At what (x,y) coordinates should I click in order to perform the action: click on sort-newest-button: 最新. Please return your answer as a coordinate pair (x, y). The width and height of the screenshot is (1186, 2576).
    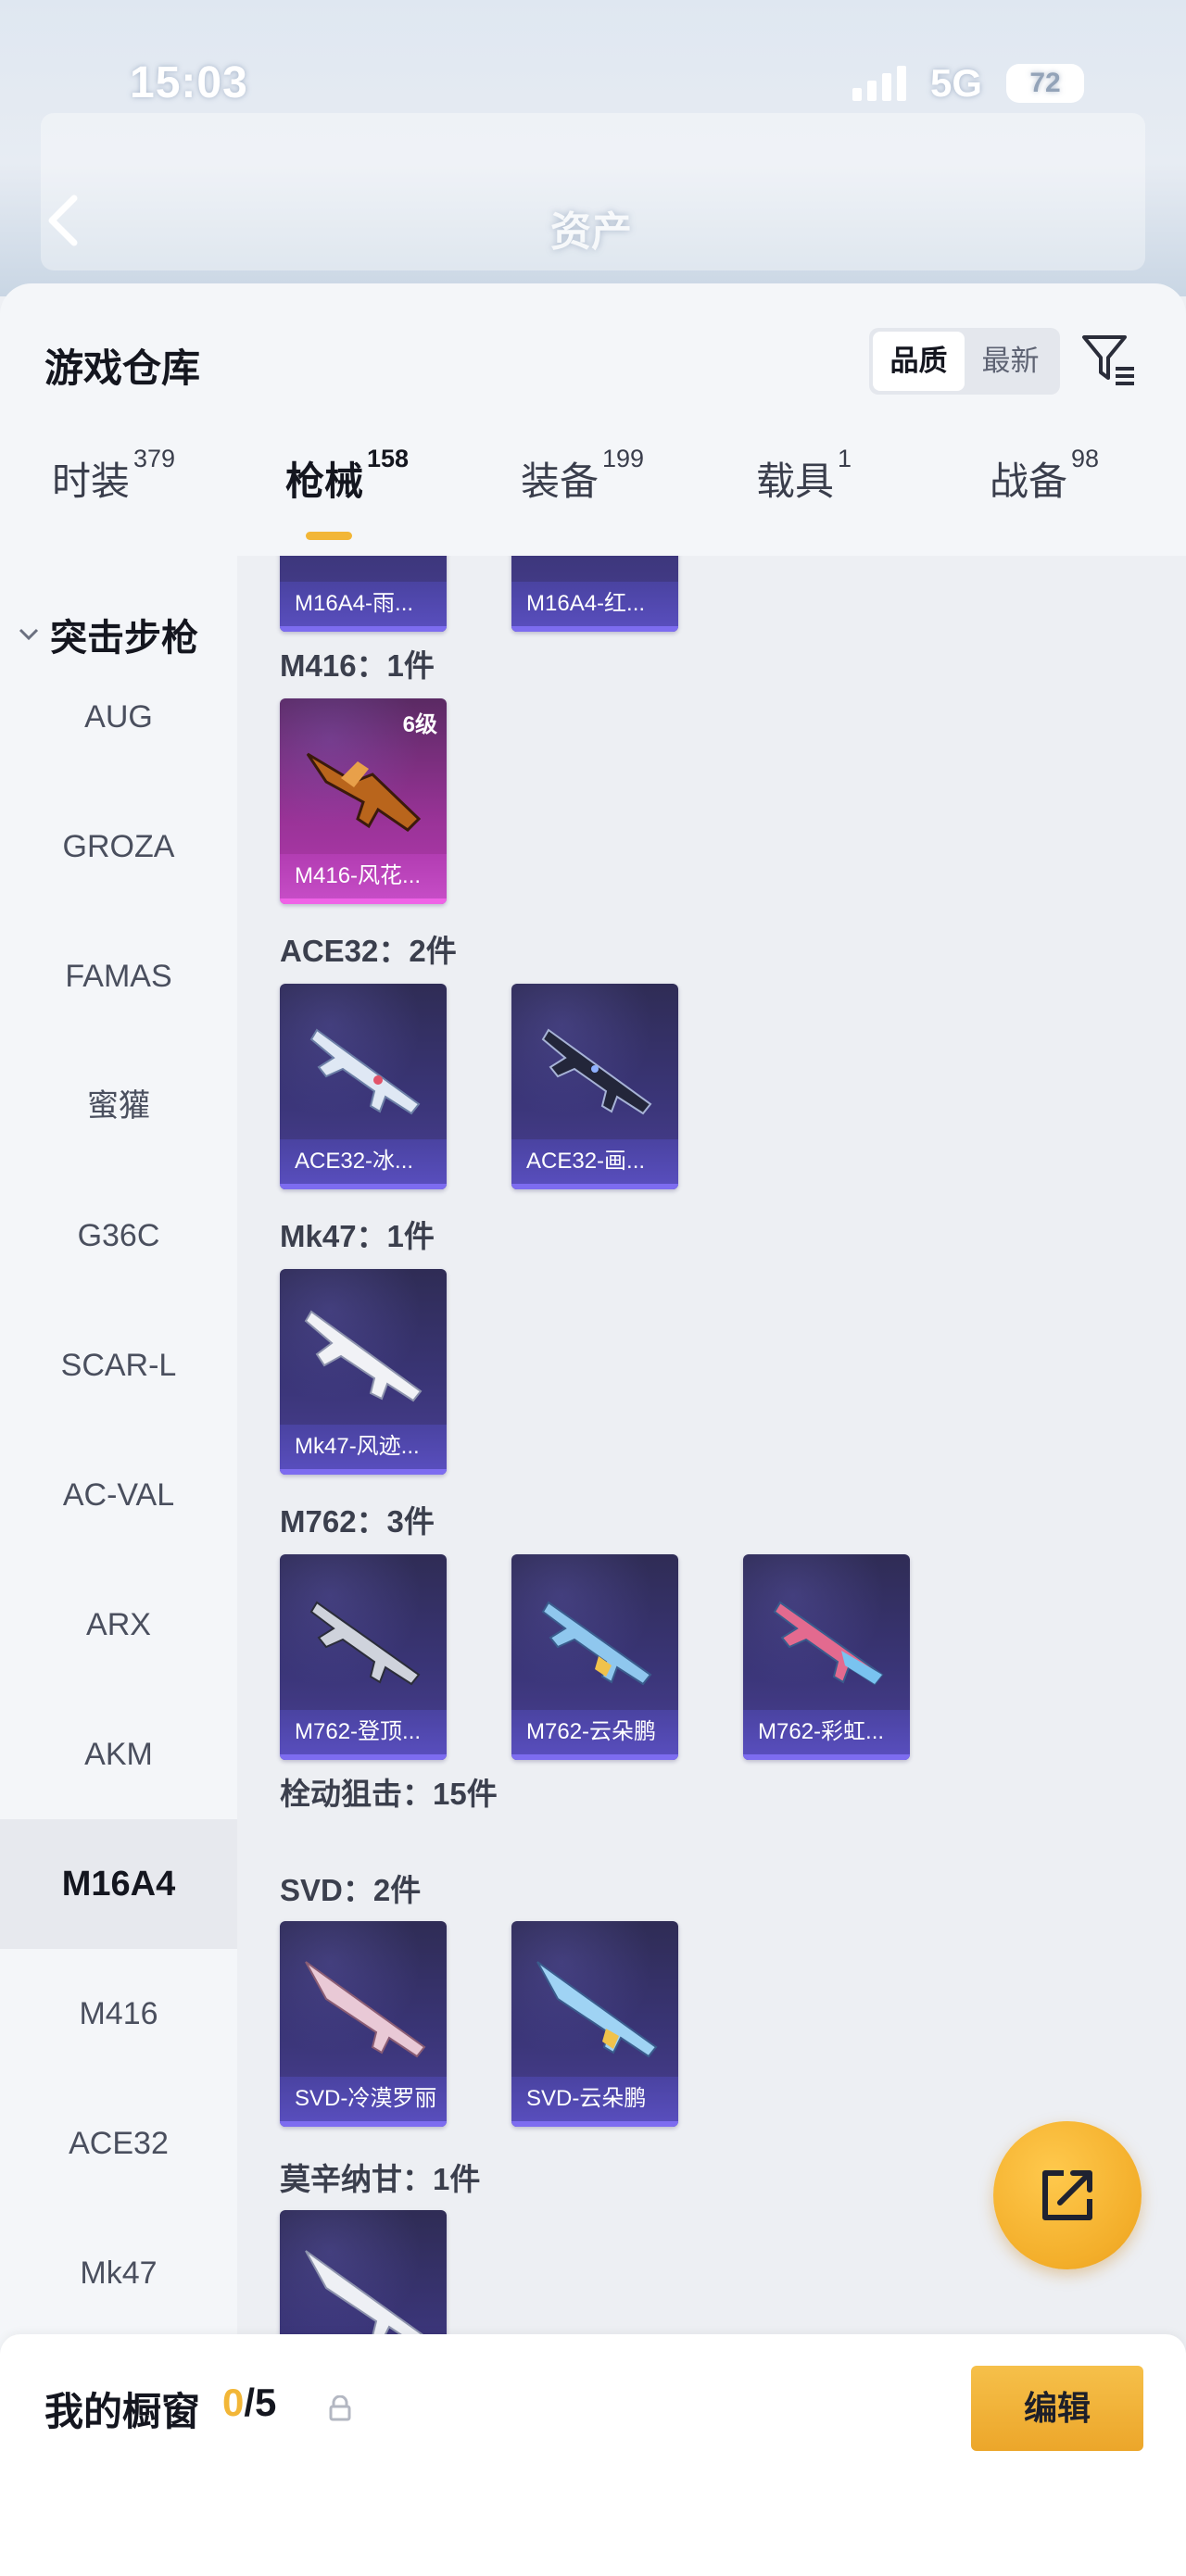
    Looking at the image, I should click on (1010, 361).